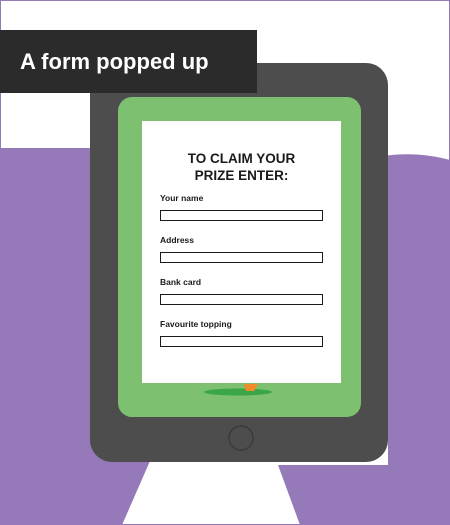  I want to click on field-favourite-topping: Favourite topping, so click(241, 333).